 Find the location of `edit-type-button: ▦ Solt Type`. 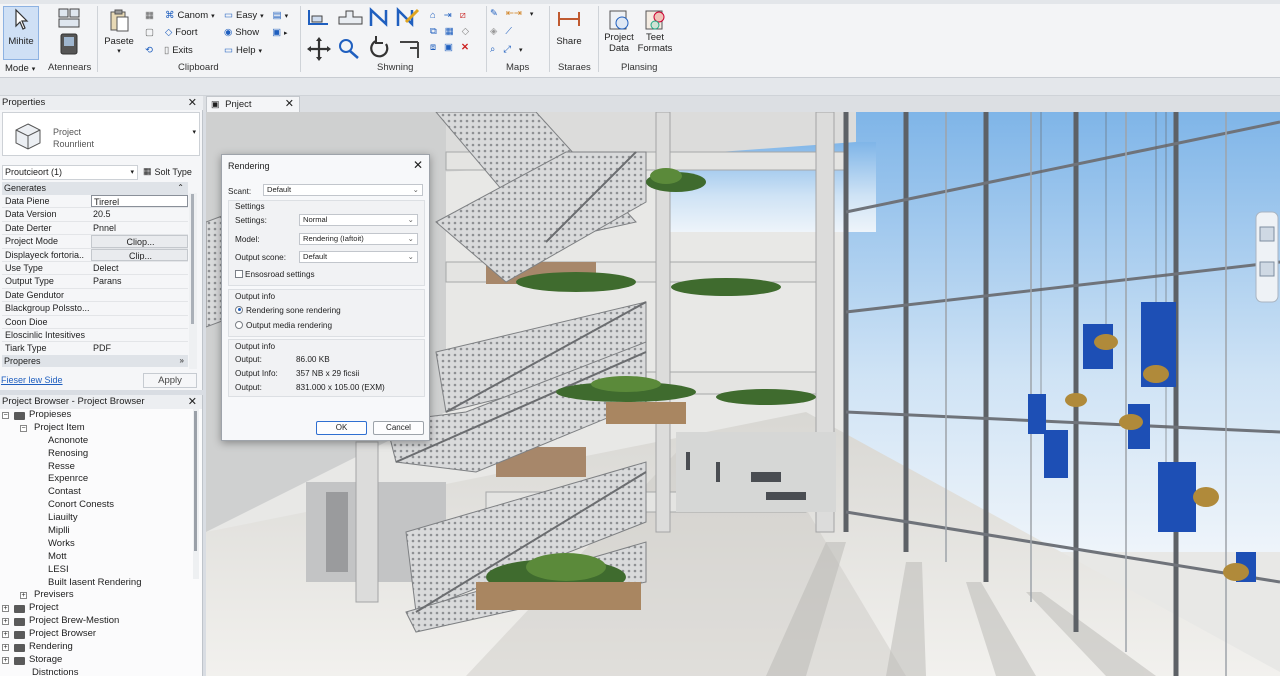

edit-type-button: ▦ Solt Type is located at coordinates (167, 171).